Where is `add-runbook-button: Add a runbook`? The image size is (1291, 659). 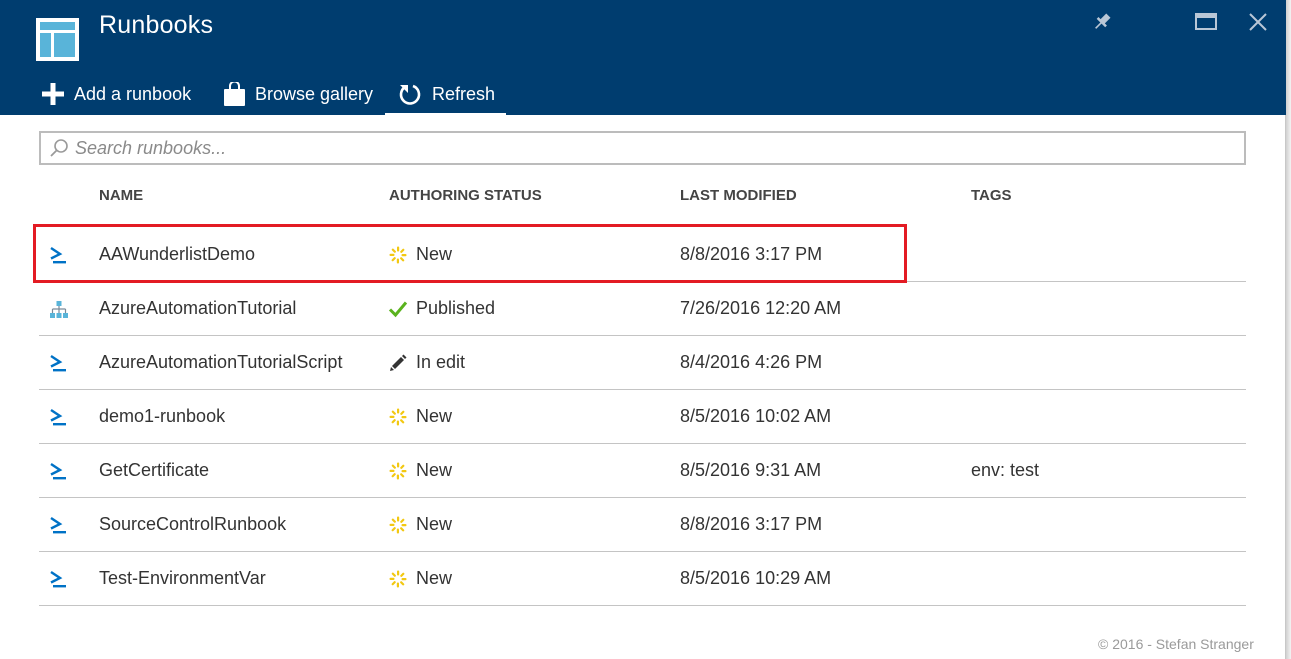
add-runbook-button: Add a runbook is located at coordinates (116, 94).